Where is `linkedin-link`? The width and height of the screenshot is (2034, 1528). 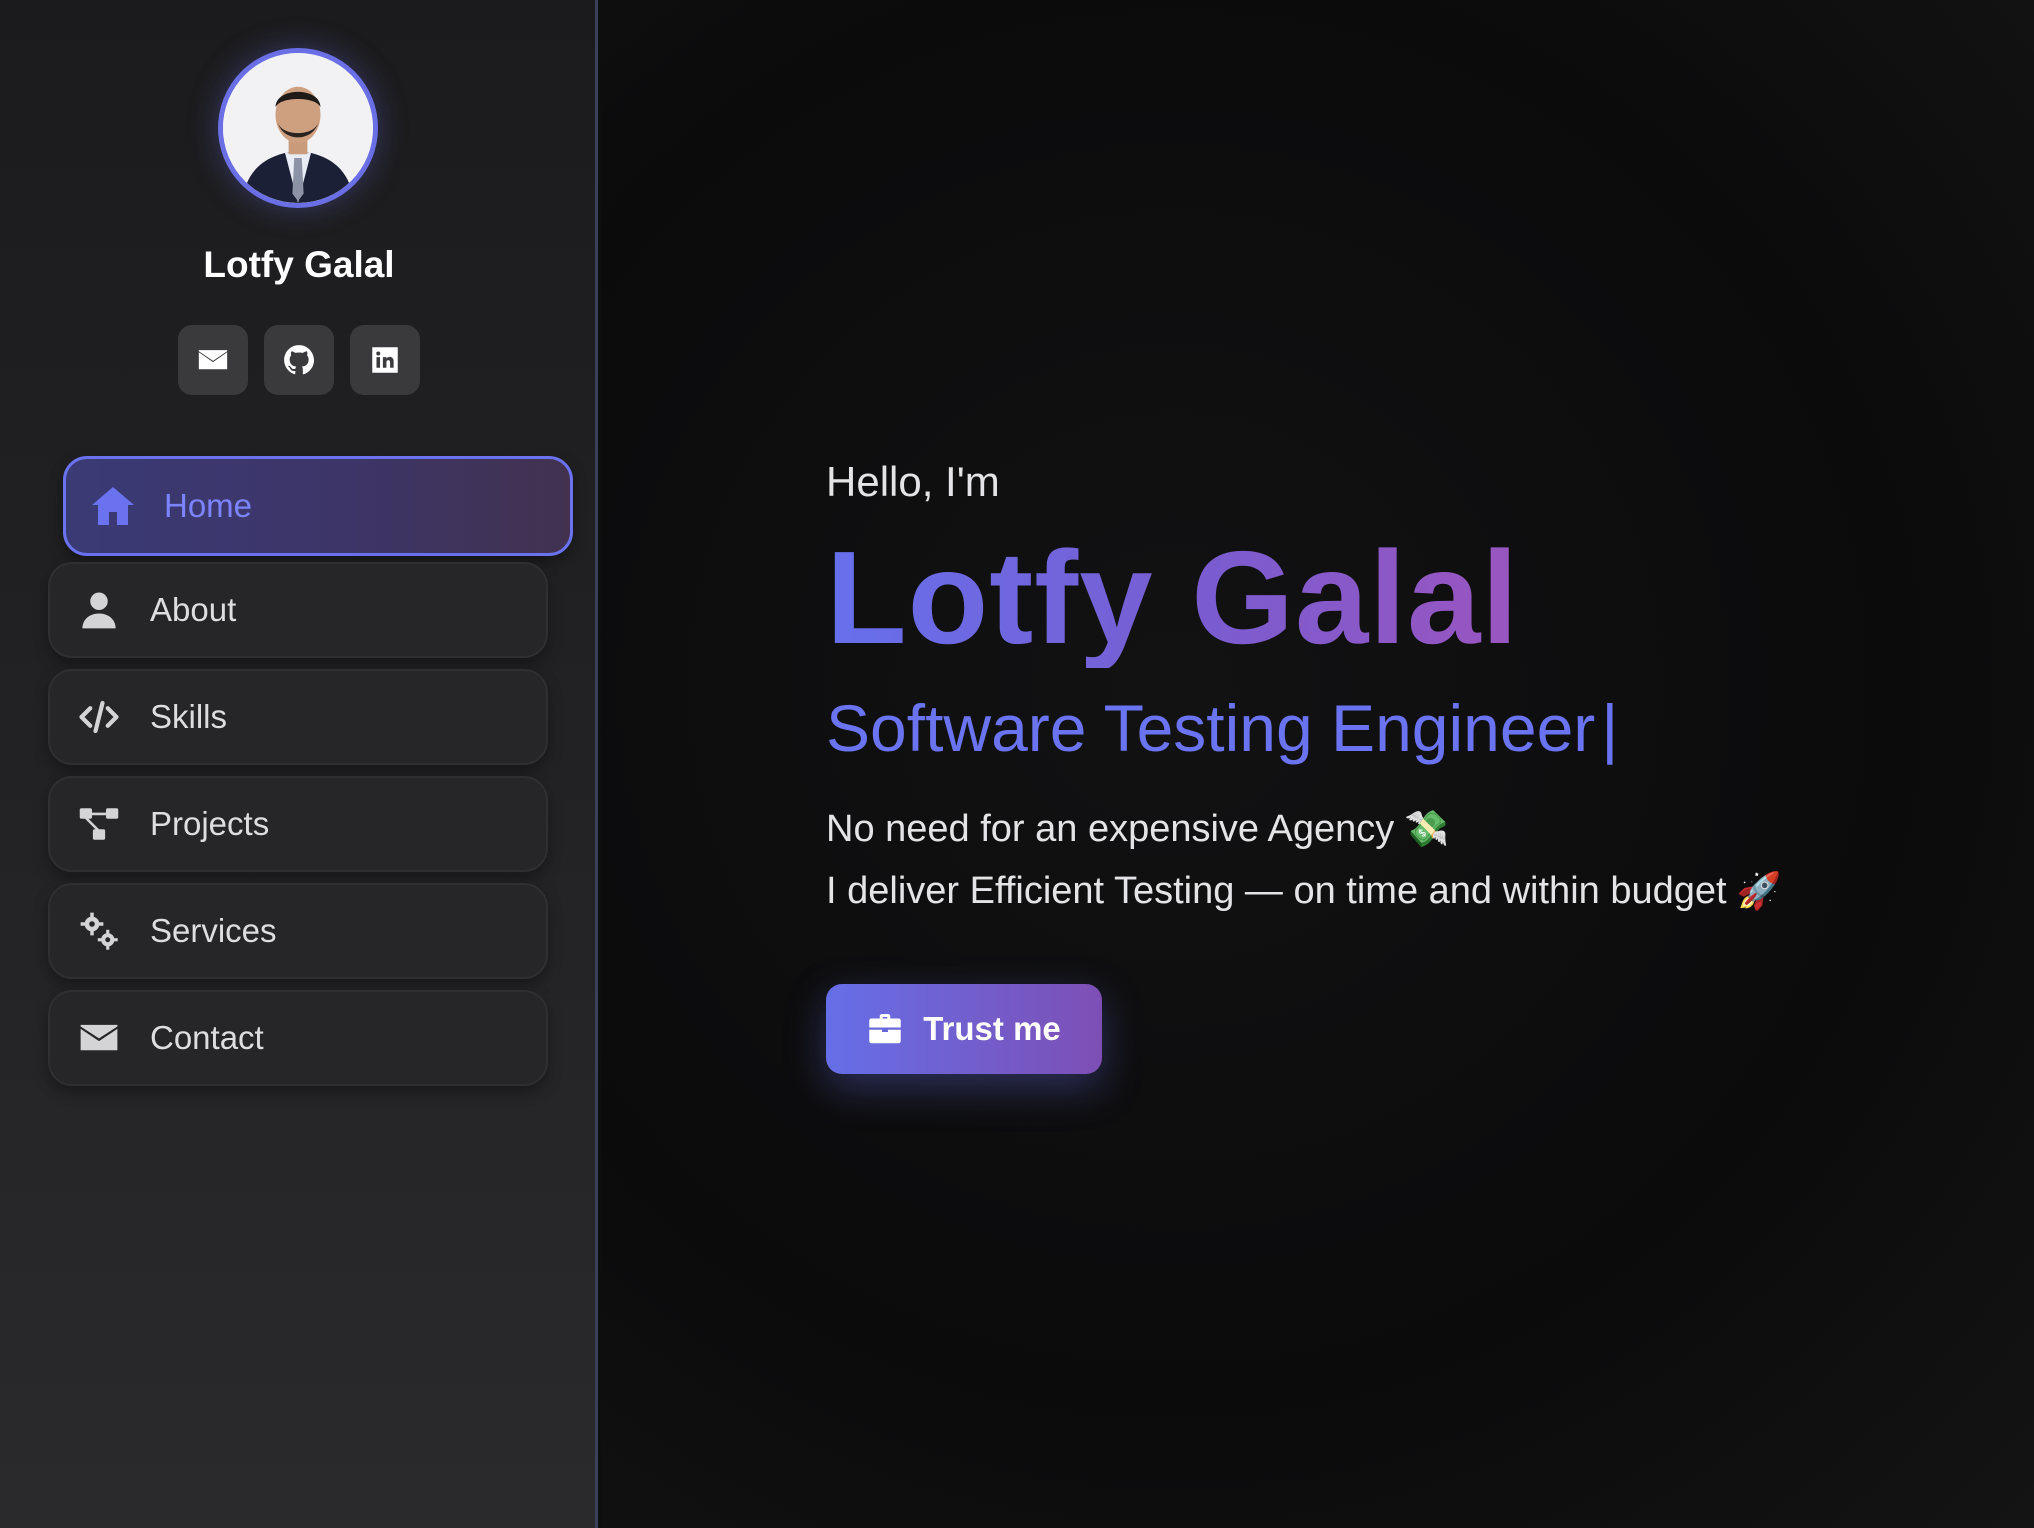 linkedin-link is located at coordinates (385, 360).